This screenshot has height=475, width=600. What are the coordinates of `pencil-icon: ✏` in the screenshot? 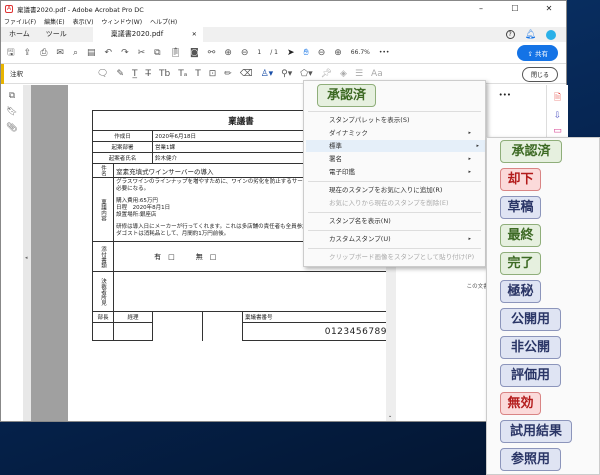 It's located at (228, 74).